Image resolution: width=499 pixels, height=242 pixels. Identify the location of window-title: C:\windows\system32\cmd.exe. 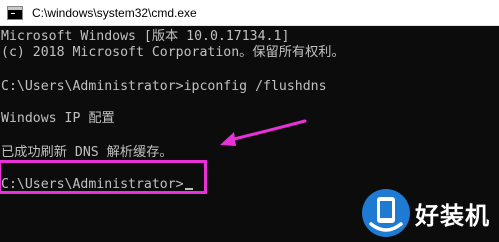
(114, 12).